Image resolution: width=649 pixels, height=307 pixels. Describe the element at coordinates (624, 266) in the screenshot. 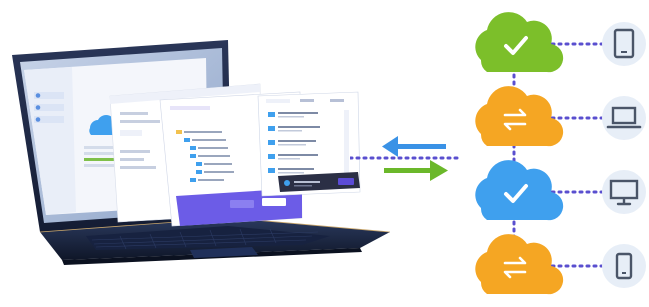

I see `device-smartphone` at that location.